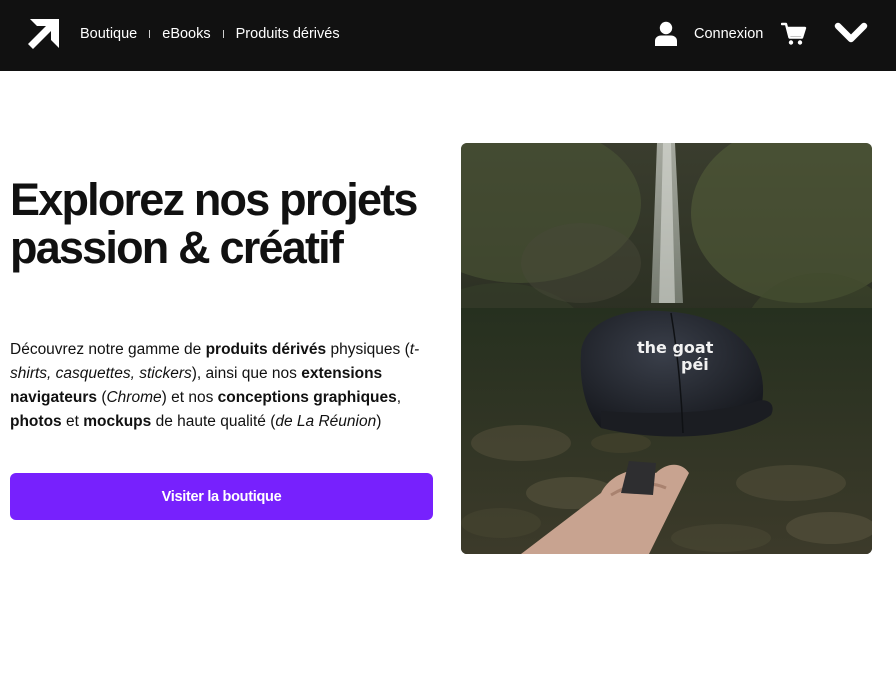 This screenshot has width=896, height=684. What do you see at coordinates (134, 397) in the screenshot?
I see `hero-description-run: Chrome` at bounding box center [134, 397].